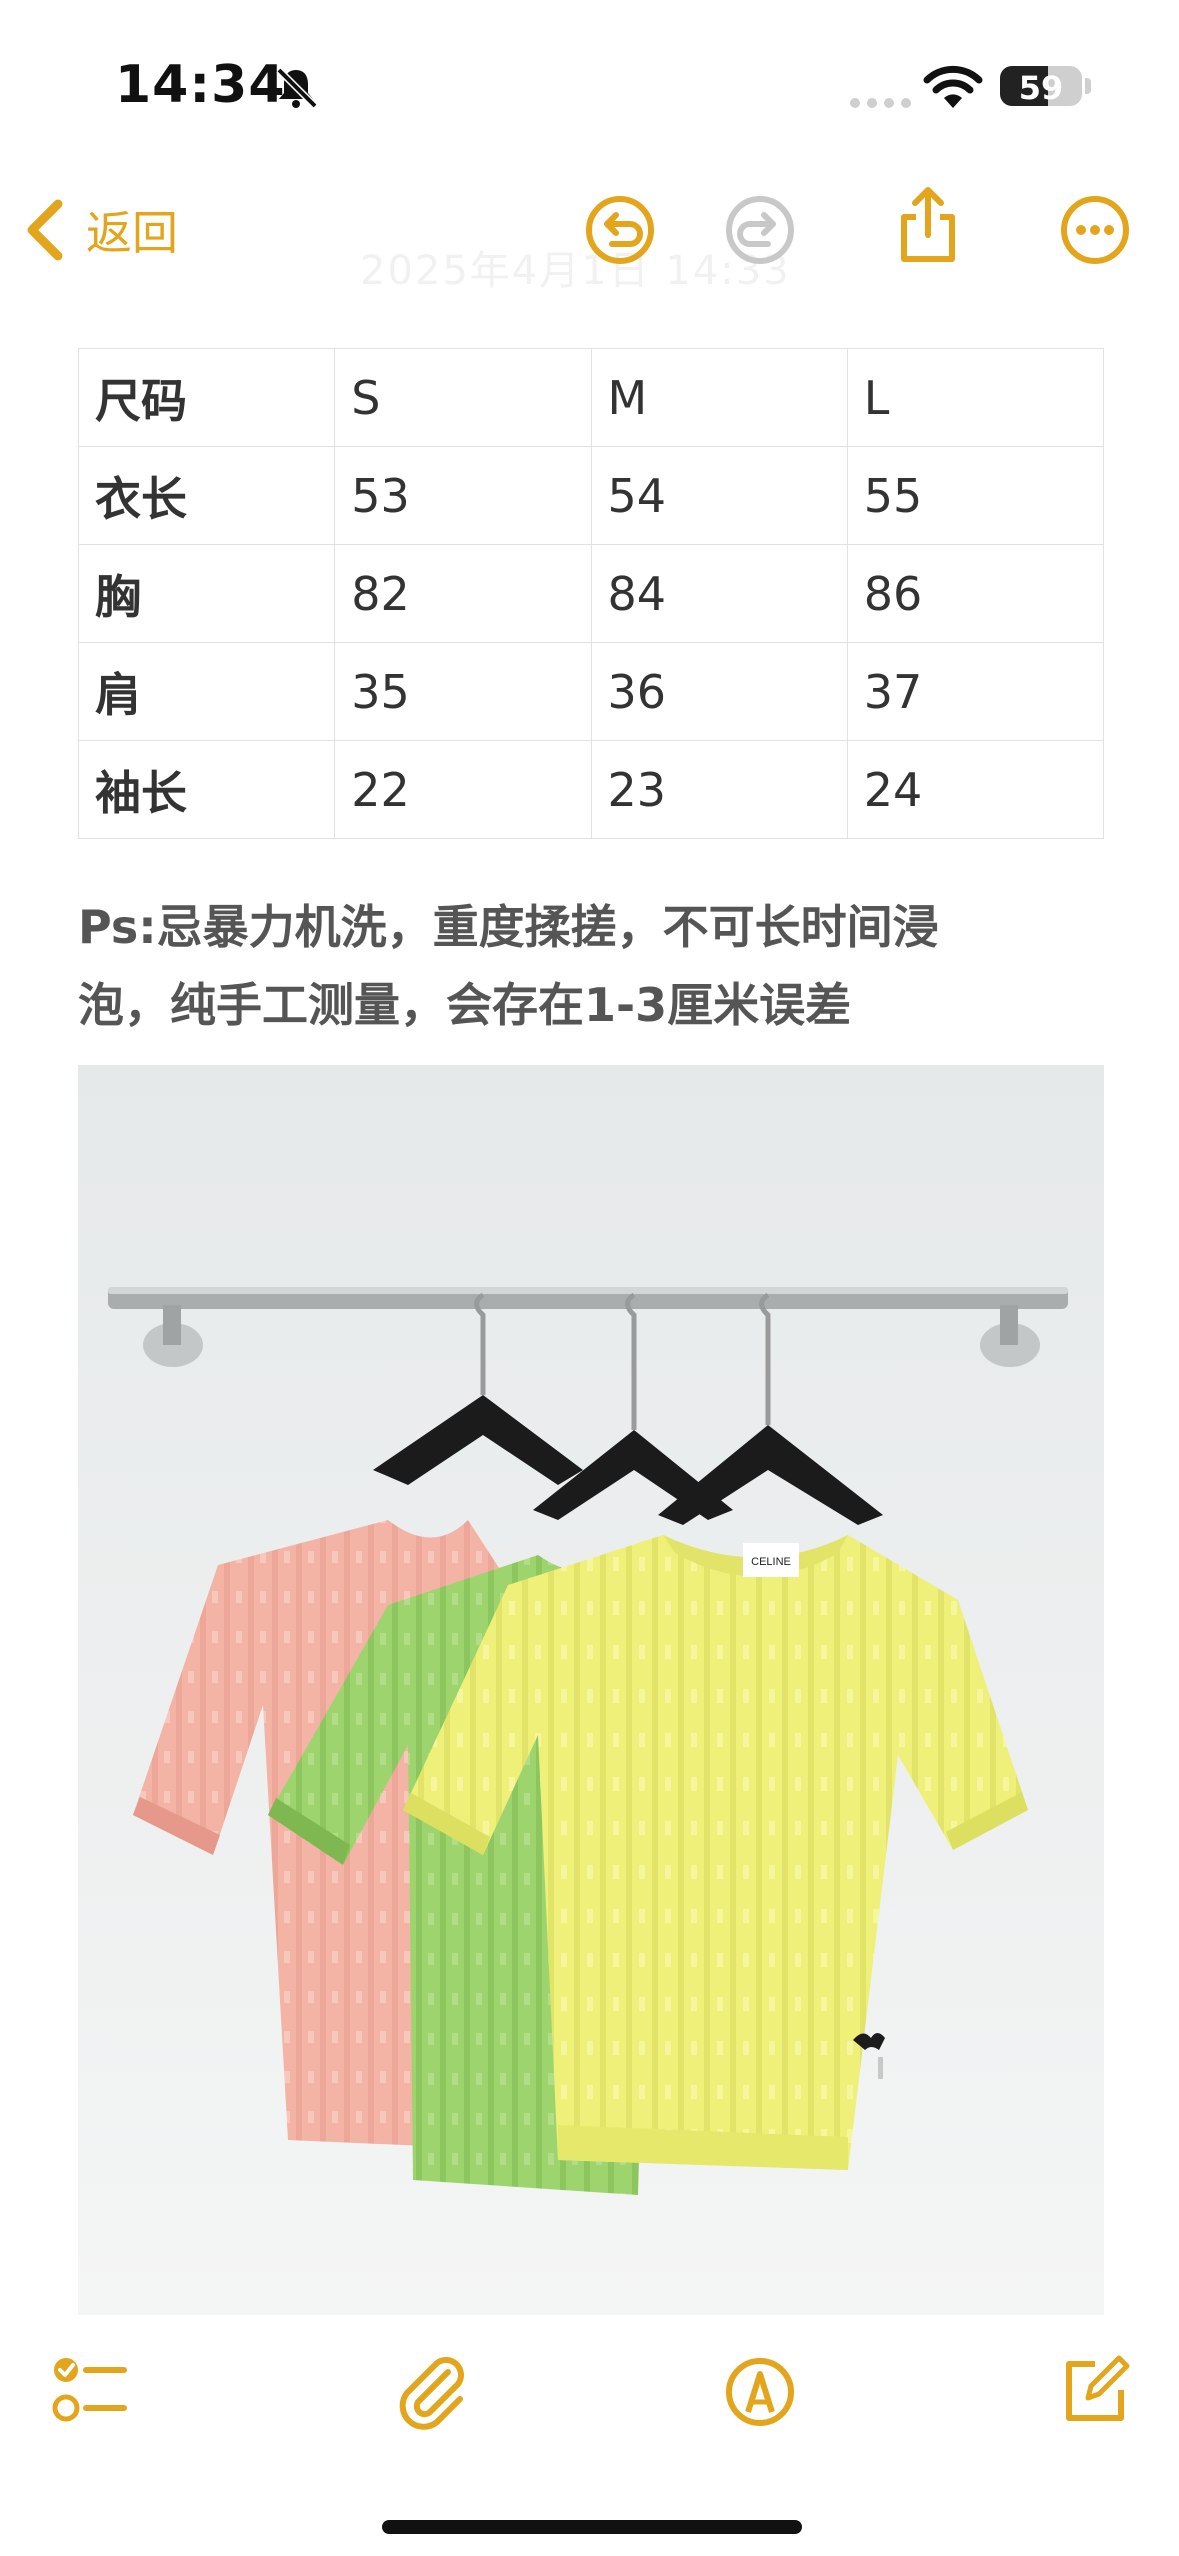  What do you see at coordinates (206, 593) in the screenshot?
I see `table-cell: 胸` at bounding box center [206, 593].